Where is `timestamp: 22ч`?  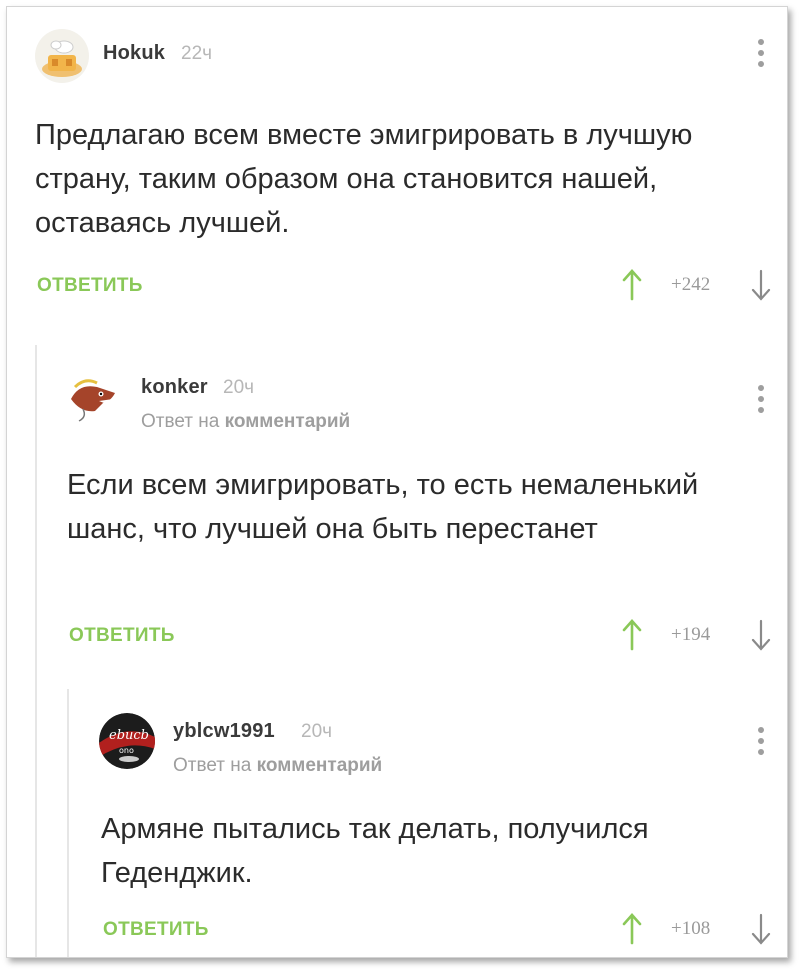 timestamp: 22ч is located at coordinates (197, 53).